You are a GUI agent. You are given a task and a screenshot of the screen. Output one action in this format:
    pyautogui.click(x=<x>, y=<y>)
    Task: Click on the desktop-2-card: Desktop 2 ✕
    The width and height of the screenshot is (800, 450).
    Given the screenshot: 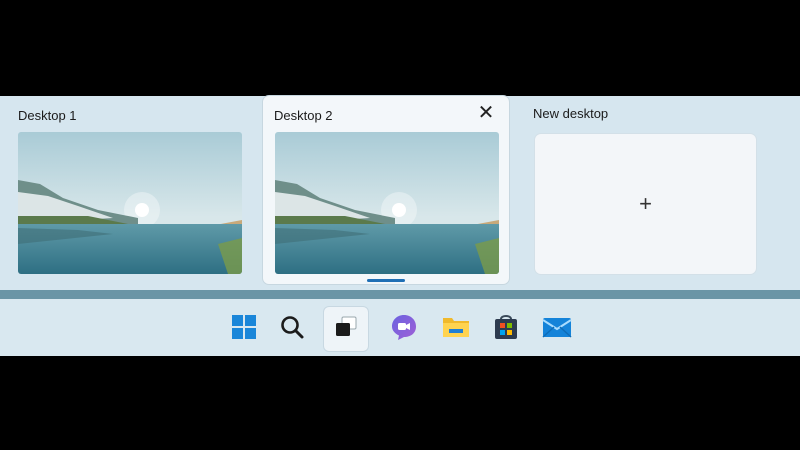 What is the action you would take?
    pyautogui.click(x=386, y=190)
    